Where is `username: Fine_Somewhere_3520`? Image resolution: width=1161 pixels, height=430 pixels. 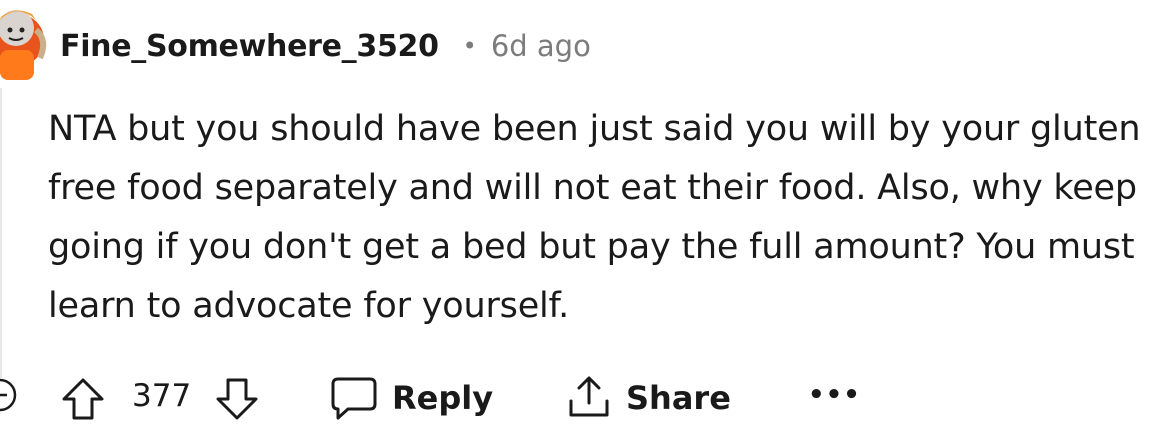
username: Fine_Somewhere_3520 is located at coordinates (249, 46).